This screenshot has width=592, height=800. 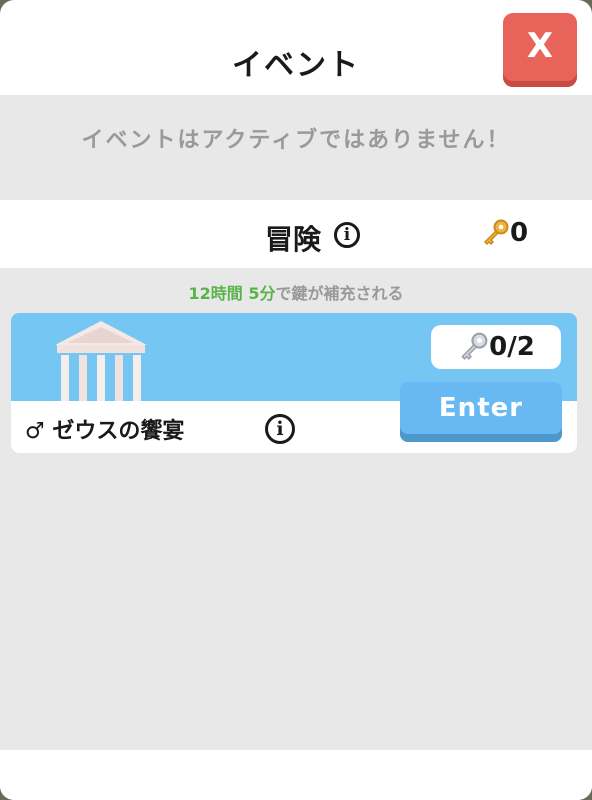 I want to click on event-name: ♂ ゼウスの饗宴, so click(x=104, y=429).